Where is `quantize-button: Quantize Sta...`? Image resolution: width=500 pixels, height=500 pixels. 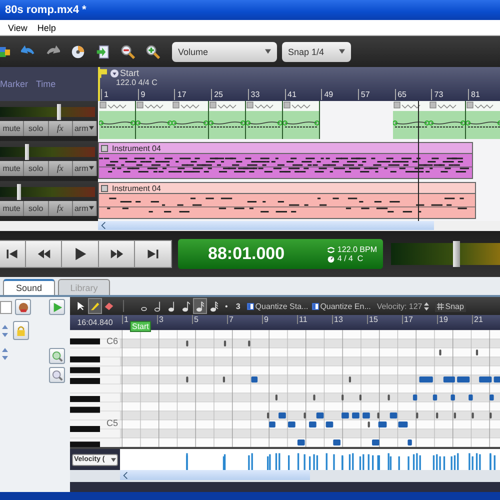
quantize-button: Quantize Sta... is located at coordinates (277, 306).